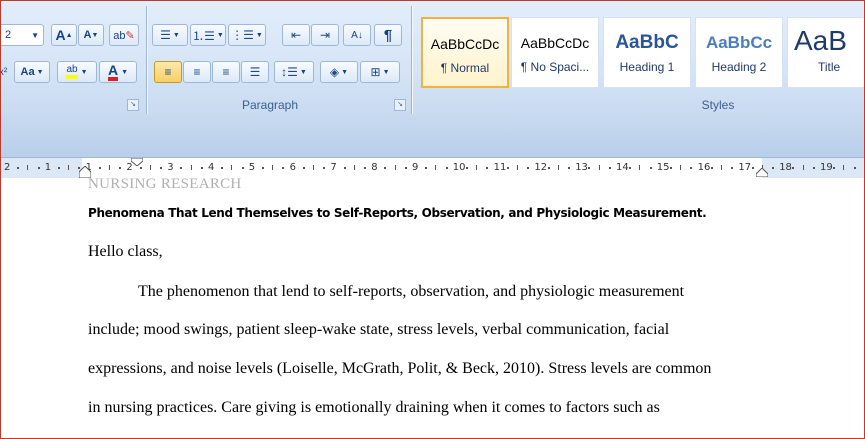  I want to click on decrease-indent-button: ⇤, so click(296, 35).